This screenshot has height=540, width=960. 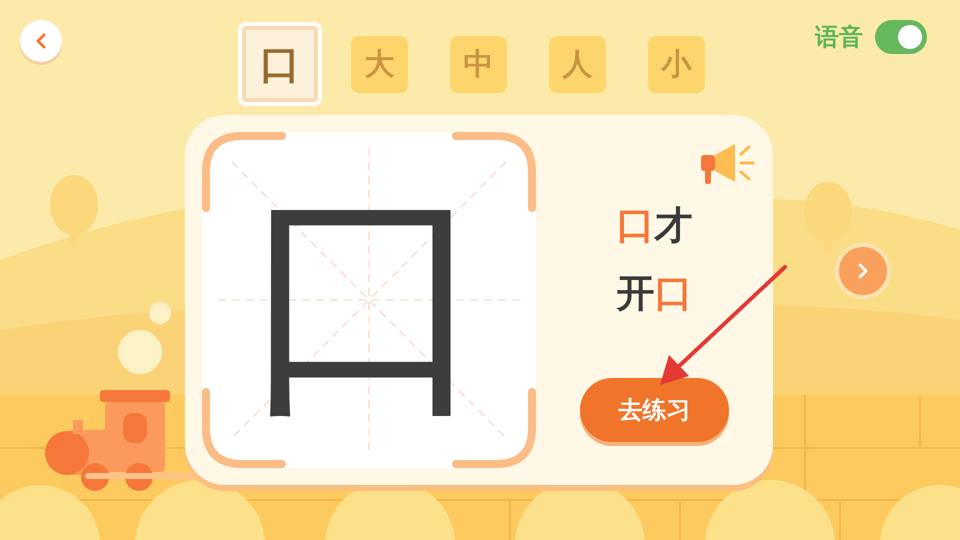 I want to click on example-word: 开口, so click(x=654, y=293).